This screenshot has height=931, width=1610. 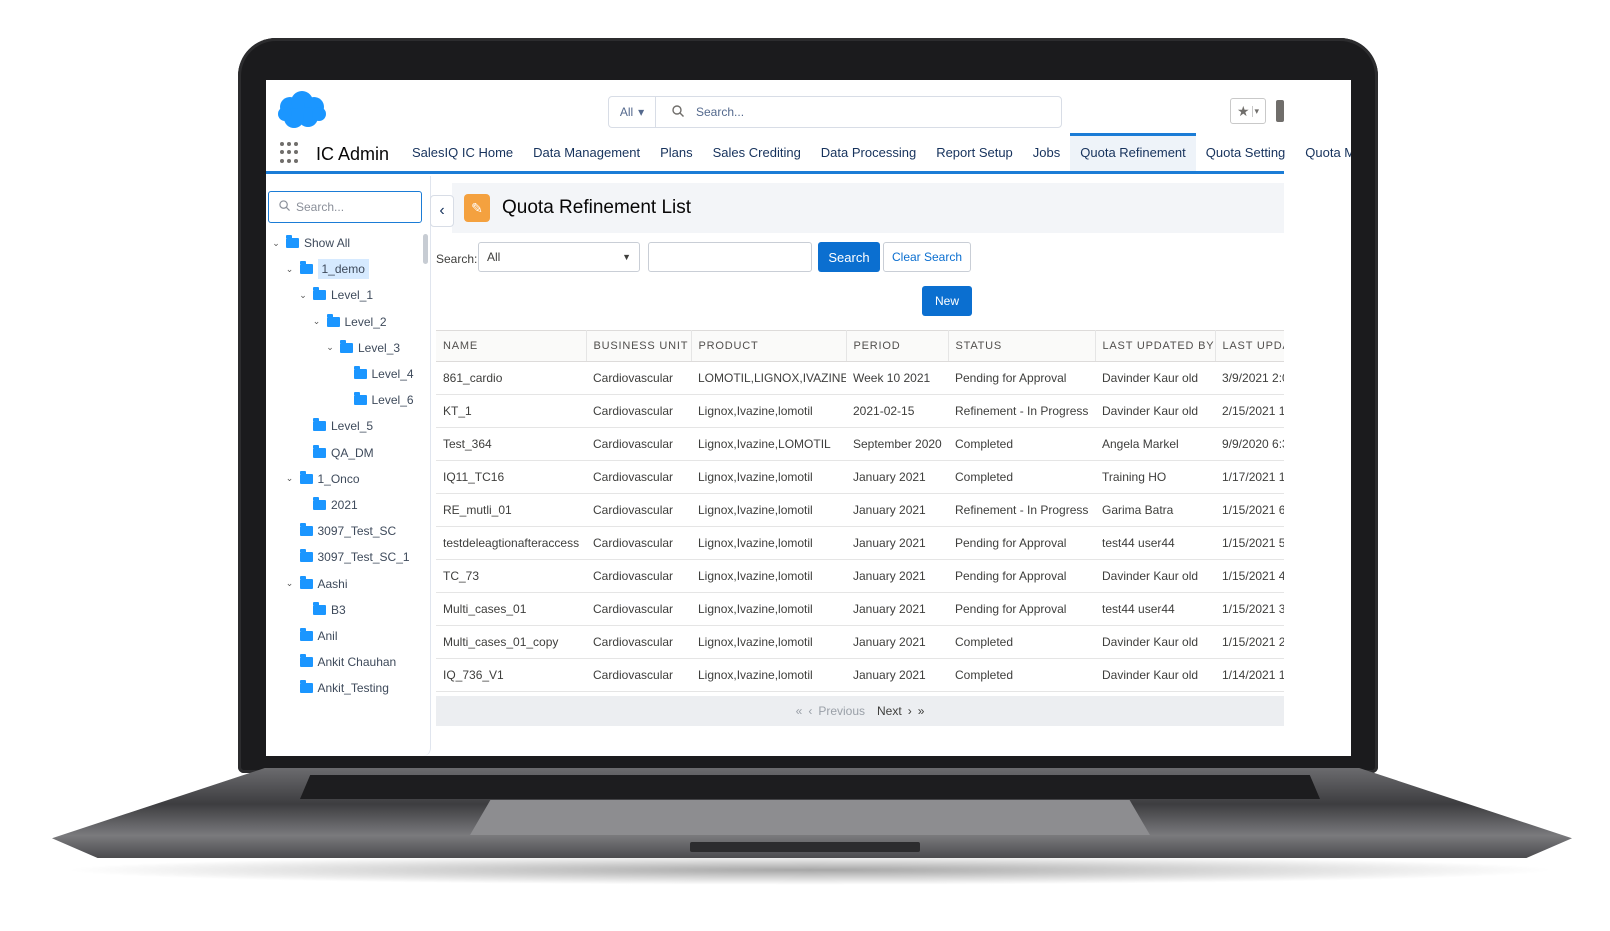 I want to click on favorites-button: ★ ▾, so click(x=1248, y=111).